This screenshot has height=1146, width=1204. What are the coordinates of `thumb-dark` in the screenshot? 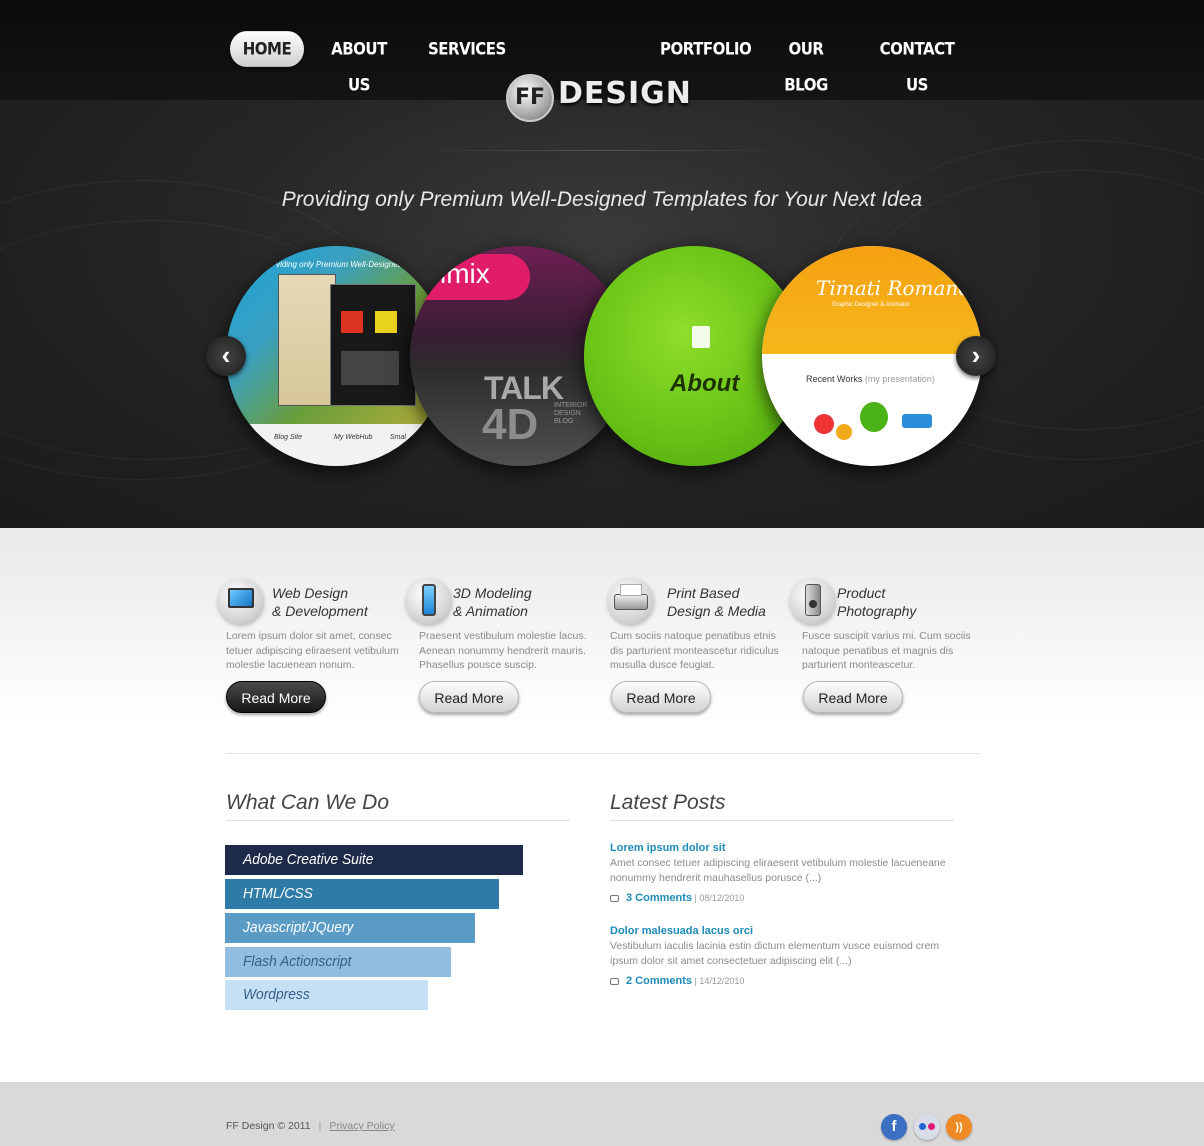 It's located at (370, 368).